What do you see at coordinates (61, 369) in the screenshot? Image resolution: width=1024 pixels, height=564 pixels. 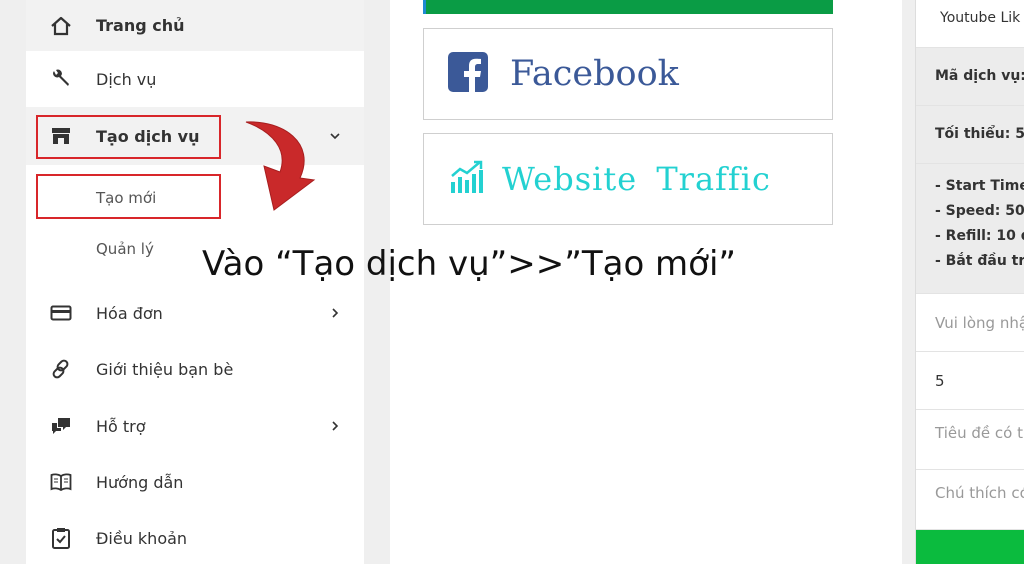 I see `link-icon` at bounding box center [61, 369].